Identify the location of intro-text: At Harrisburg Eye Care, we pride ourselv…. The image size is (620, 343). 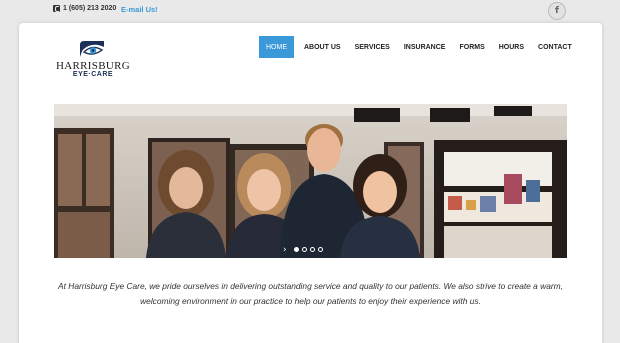
(310, 293).